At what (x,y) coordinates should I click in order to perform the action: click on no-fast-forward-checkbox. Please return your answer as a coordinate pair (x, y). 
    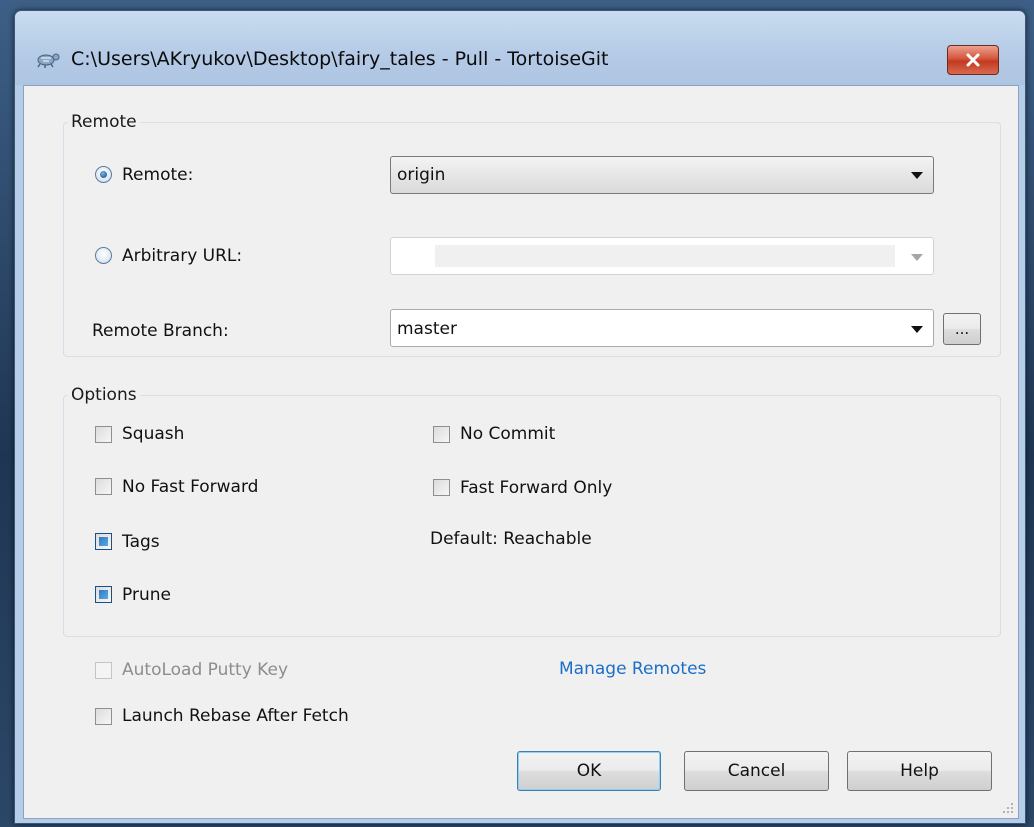
    Looking at the image, I should click on (103, 486).